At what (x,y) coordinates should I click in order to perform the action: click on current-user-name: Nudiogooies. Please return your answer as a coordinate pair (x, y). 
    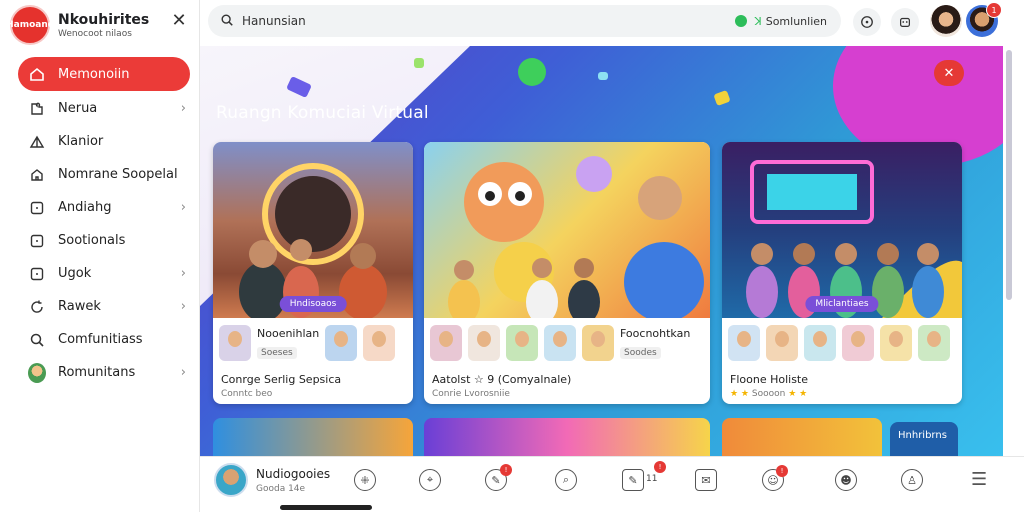
    Looking at the image, I should click on (293, 474).